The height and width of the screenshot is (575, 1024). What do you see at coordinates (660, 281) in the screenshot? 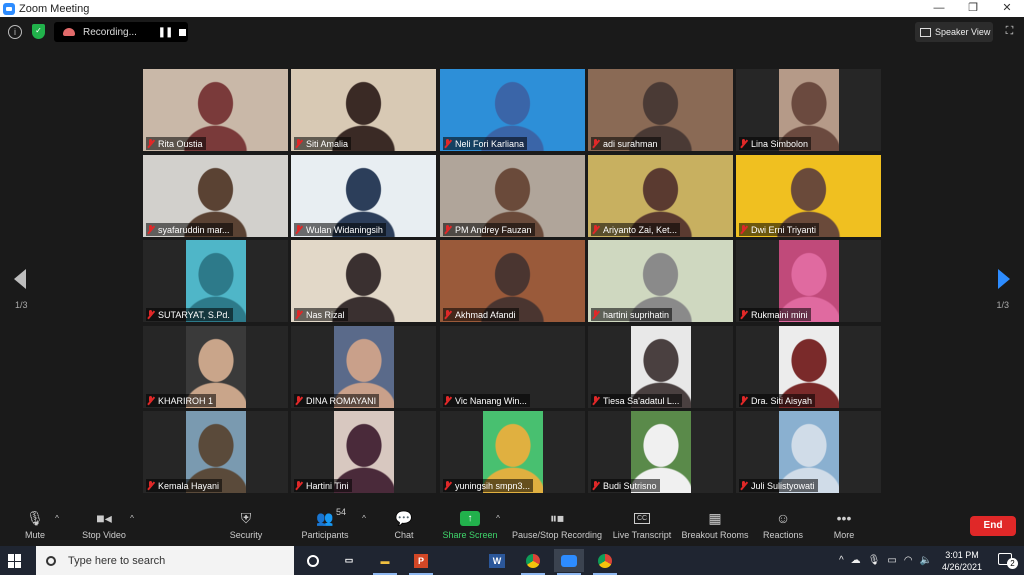
I see `participant-tile: hartini suprihatin` at bounding box center [660, 281].